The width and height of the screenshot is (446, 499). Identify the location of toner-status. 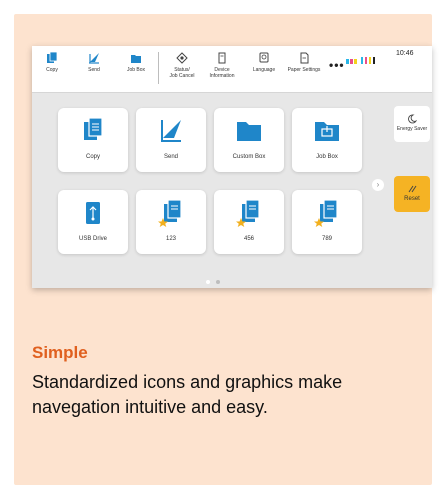
(366, 61).